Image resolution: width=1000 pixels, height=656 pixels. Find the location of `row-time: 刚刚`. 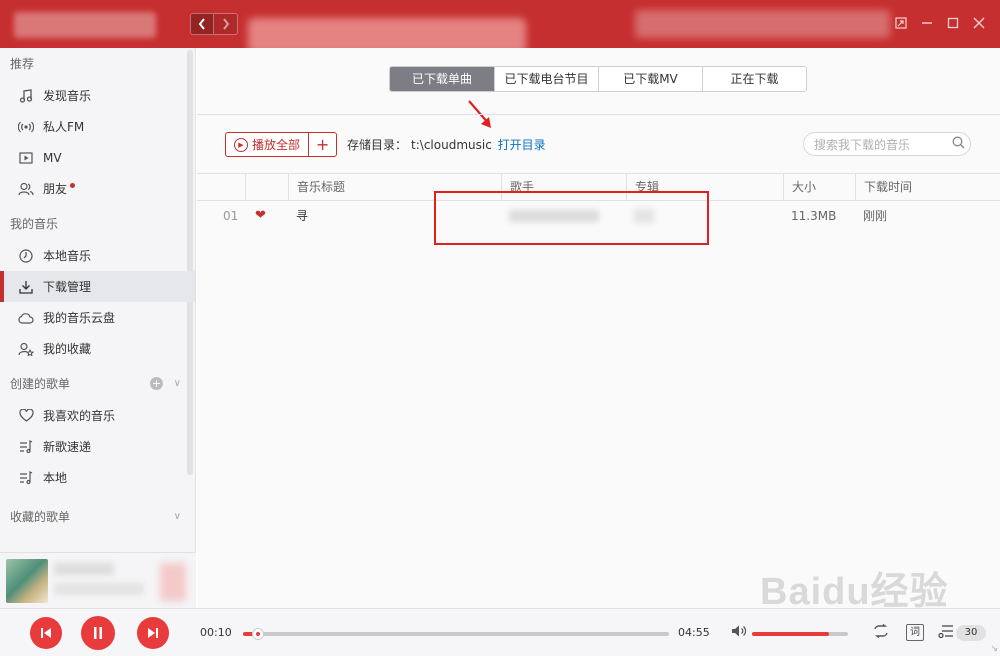

row-time: 刚刚 is located at coordinates (875, 216).